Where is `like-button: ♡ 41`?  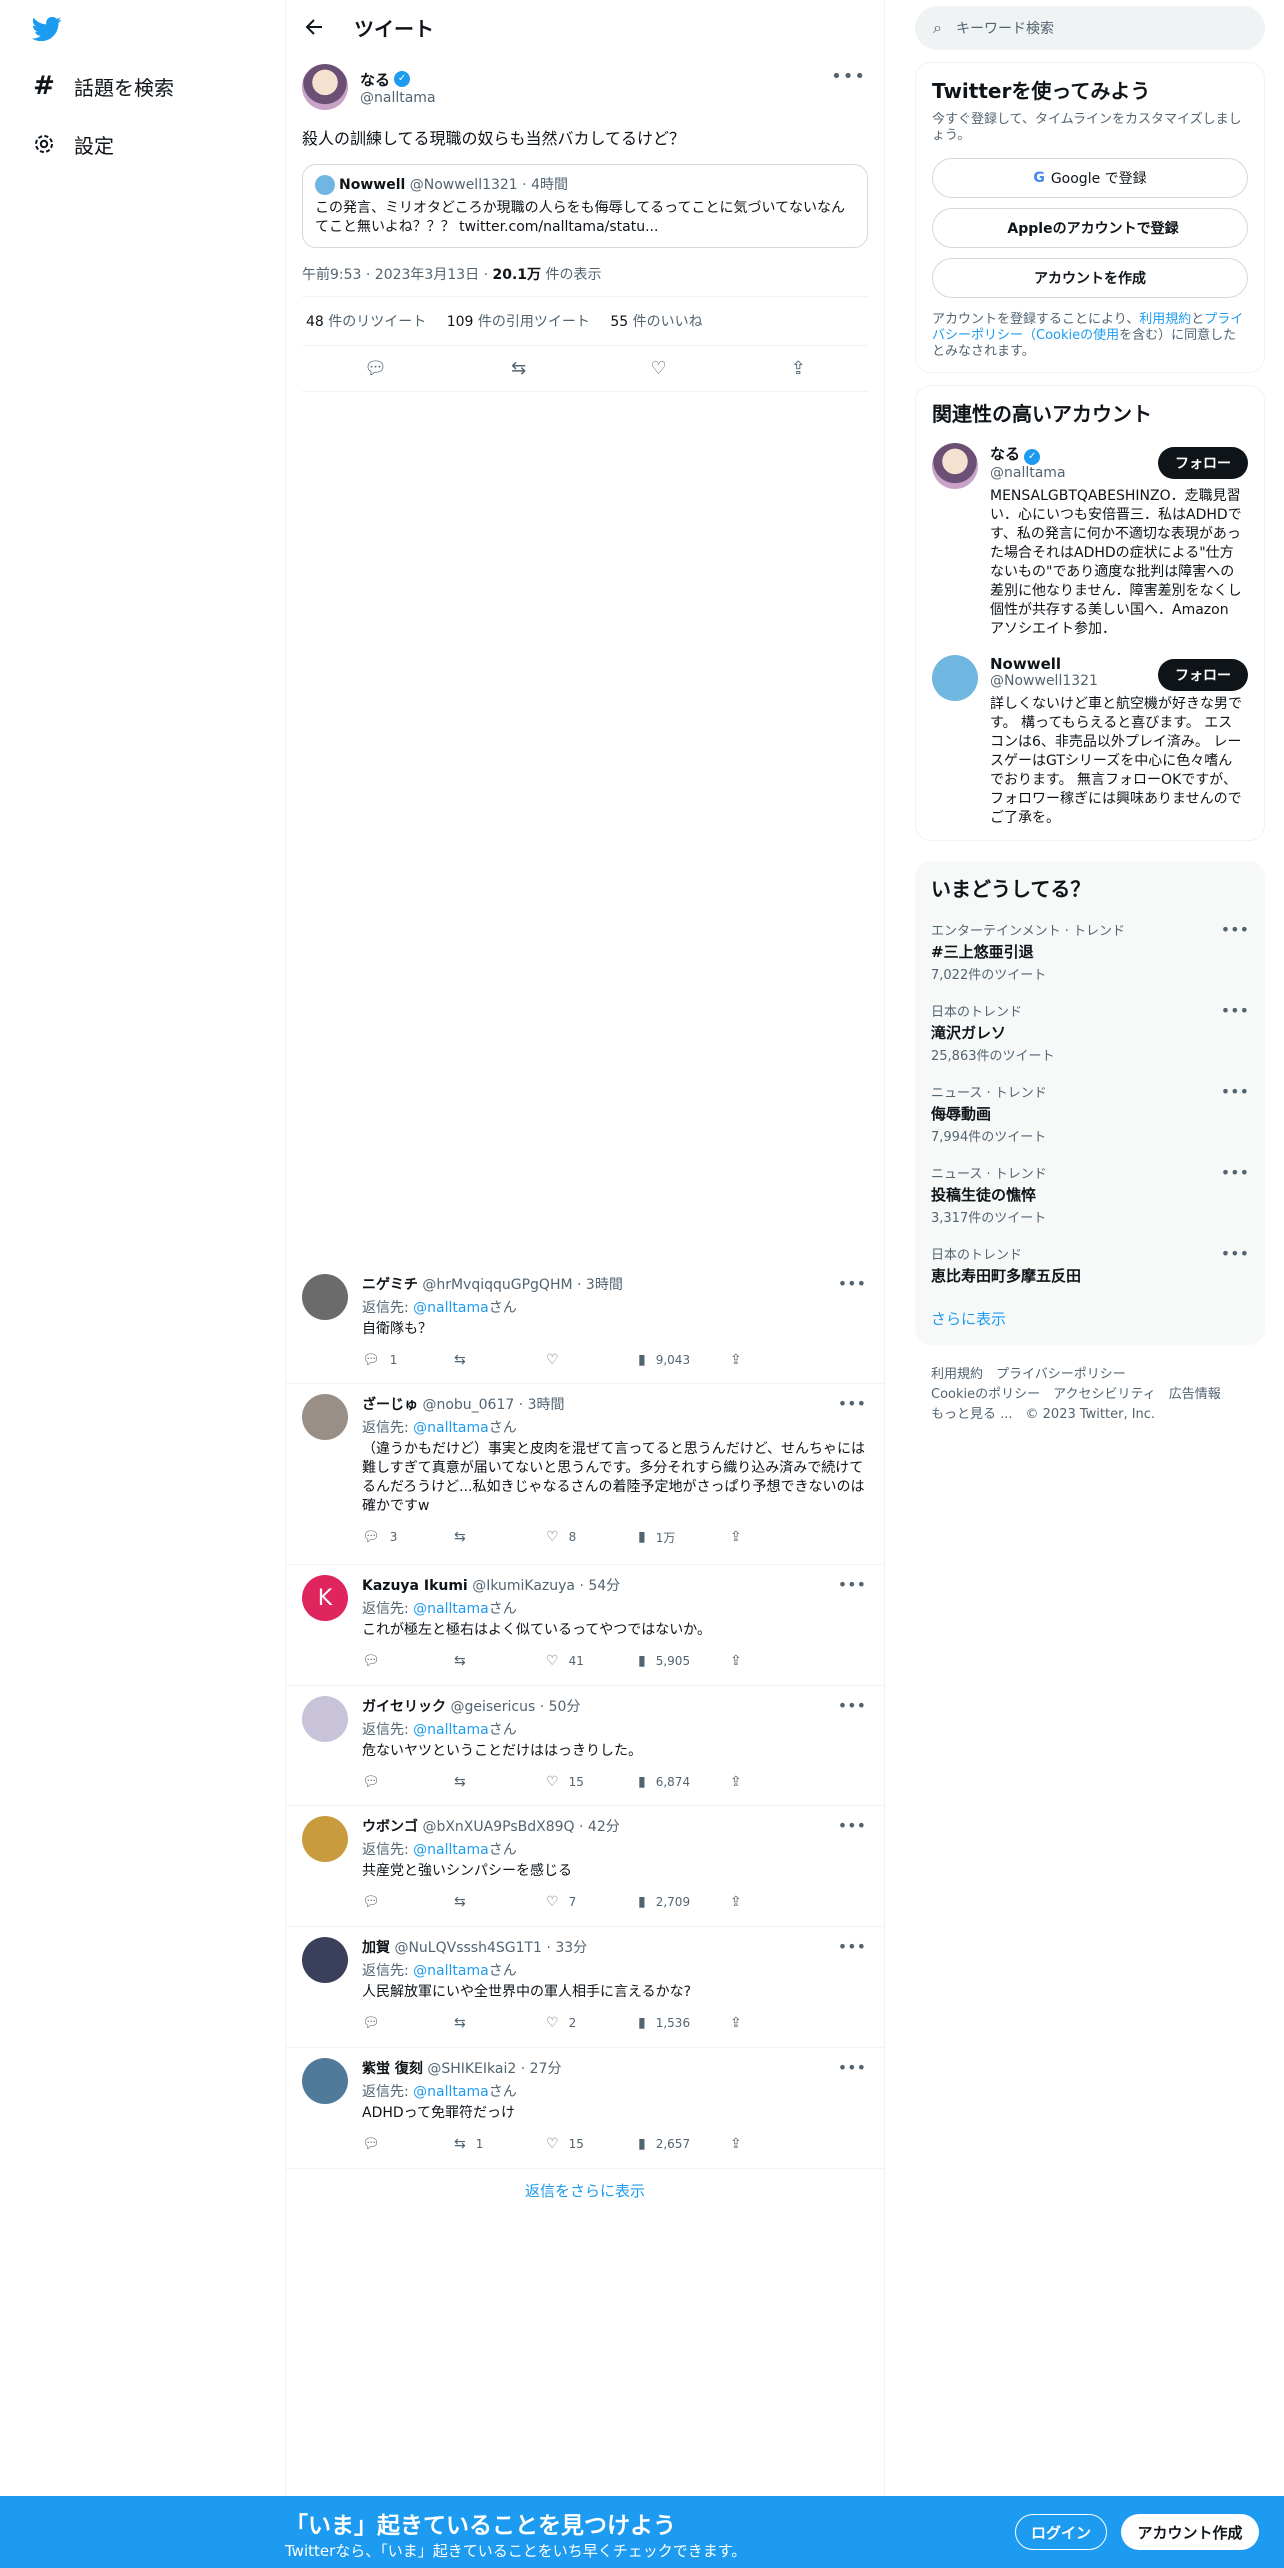 like-button: ♡ 41 is located at coordinates (592, 1661).